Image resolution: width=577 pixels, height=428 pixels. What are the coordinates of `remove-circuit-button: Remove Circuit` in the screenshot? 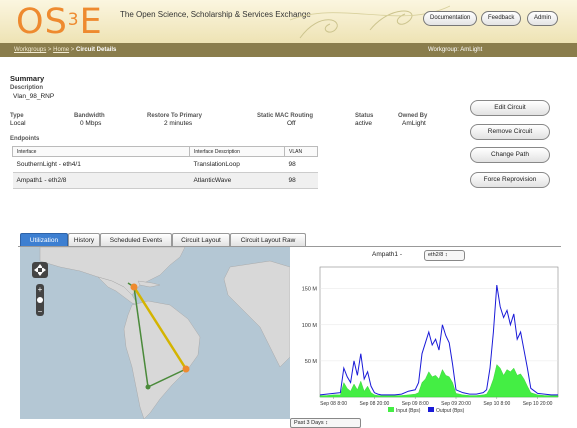 It's located at (510, 132).